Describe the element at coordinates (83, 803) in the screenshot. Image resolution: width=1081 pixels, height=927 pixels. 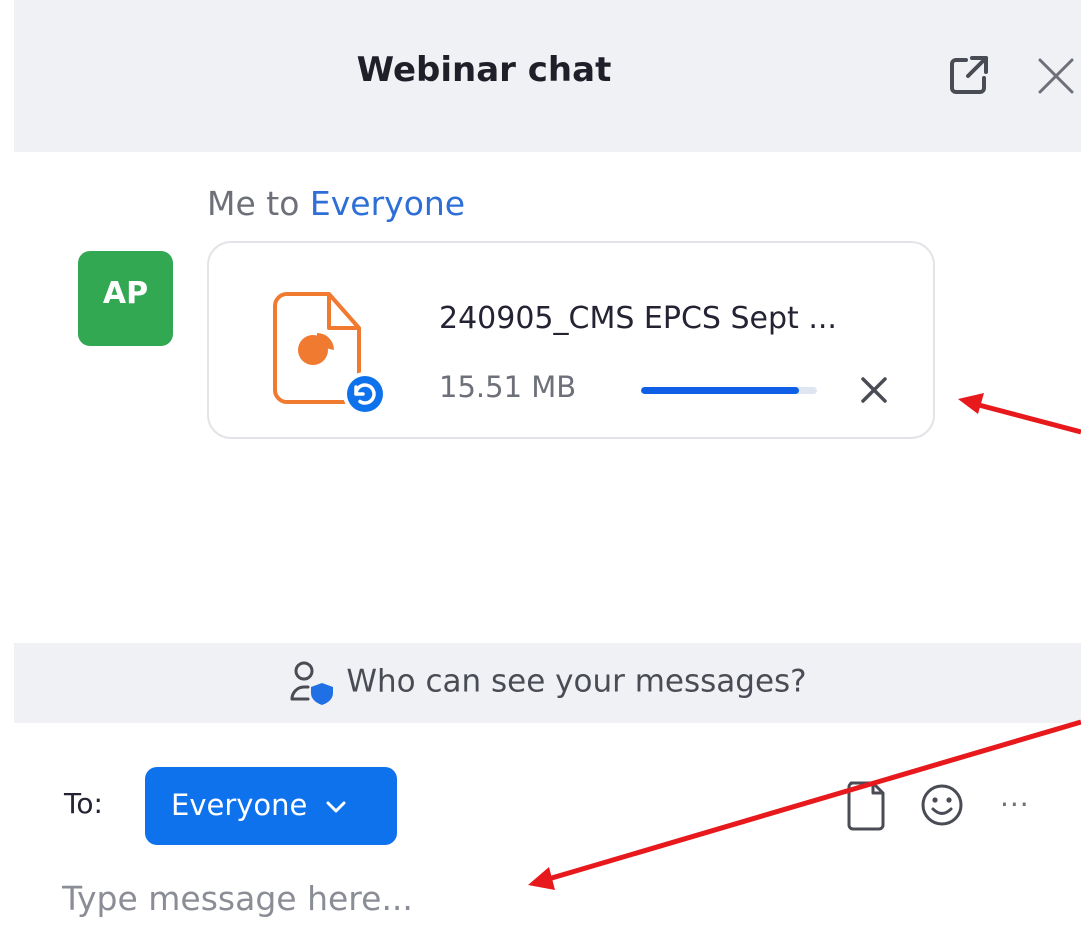
I see `to-label: To:` at that location.